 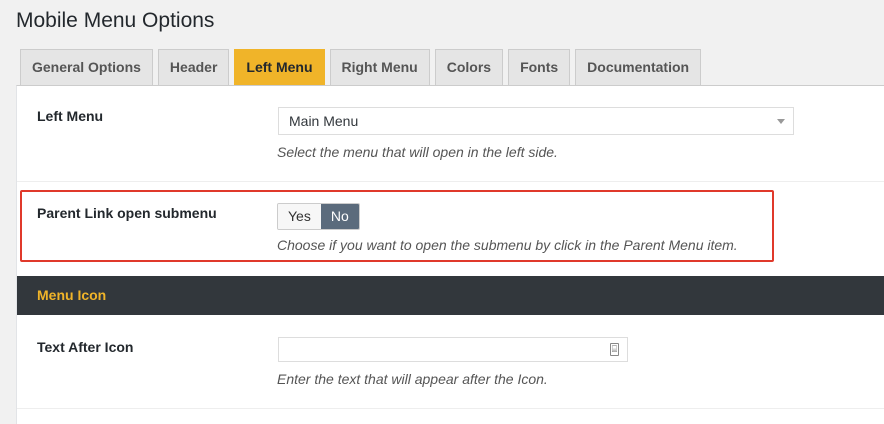 What do you see at coordinates (86, 67) in the screenshot?
I see `tab-general-options: General Options` at bounding box center [86, 67].